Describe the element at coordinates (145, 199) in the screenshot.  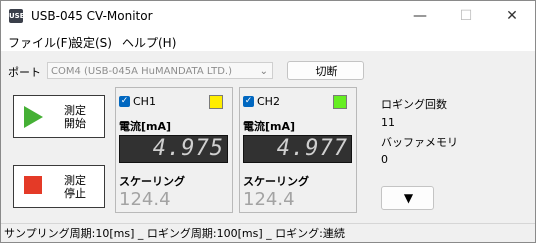
I see `ch1-scaling-value: 124.4` at that location.